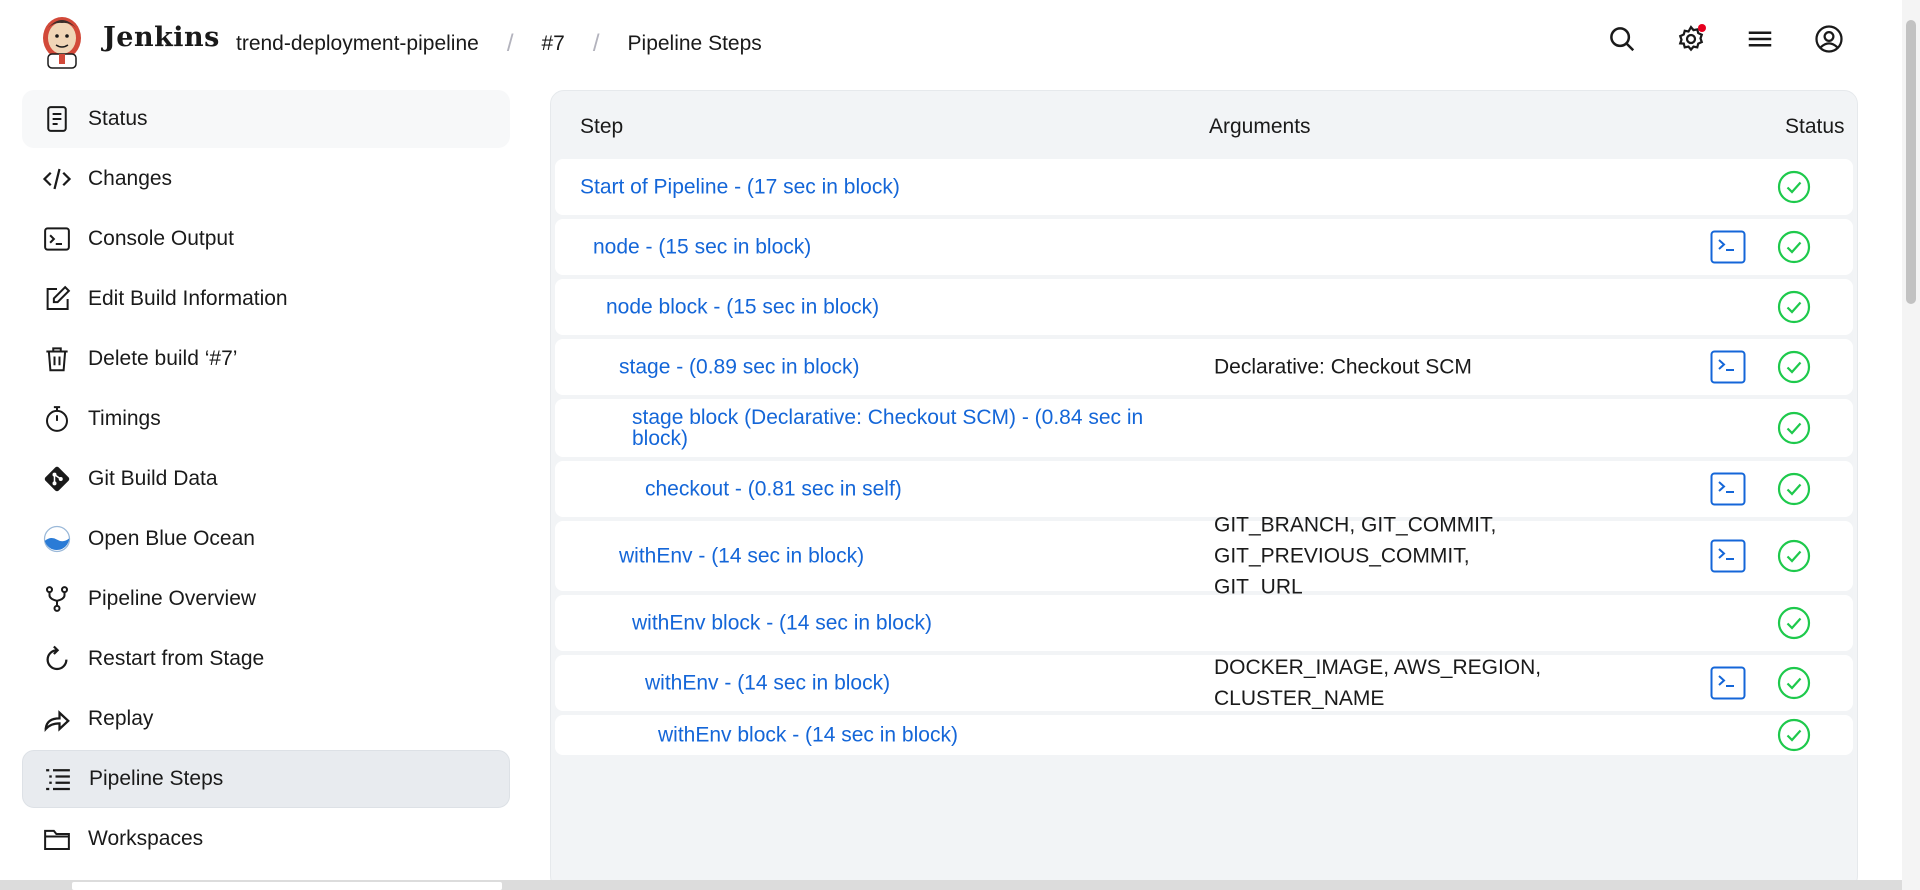  I want to click on step-link: checkout - (0.81 sec in self), so click(773, 489).